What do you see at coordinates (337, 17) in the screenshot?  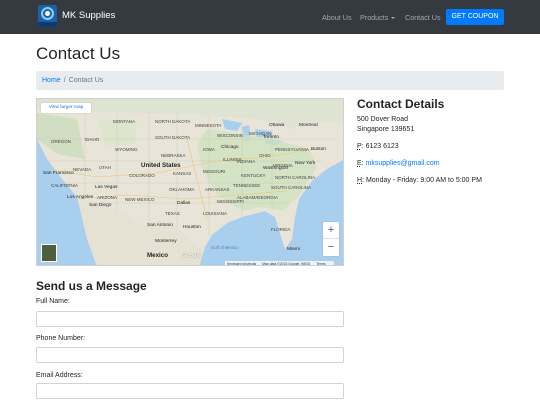 I see `nav-link-about: About Us` at bounding box center [337, 17].